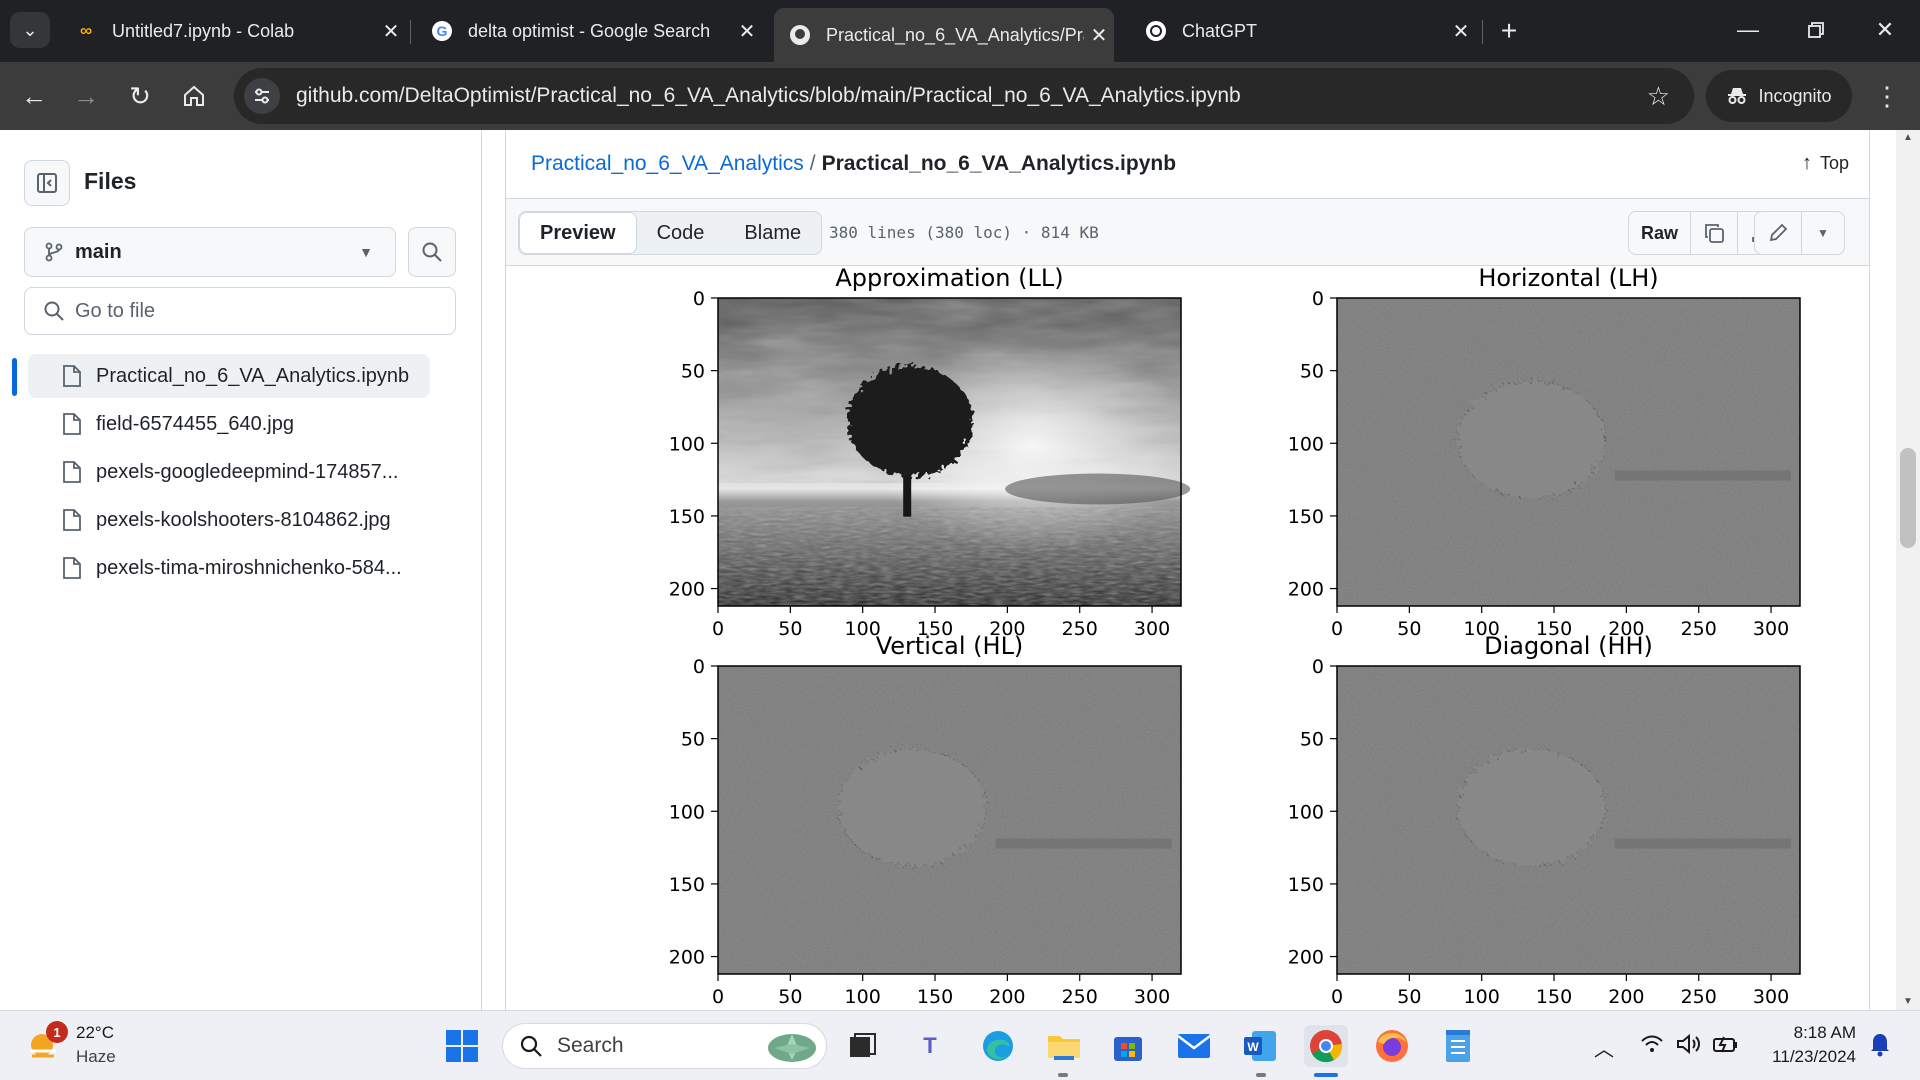 The image size is (1920, 1080). What do you see at coordinates (442, 31) in the screenshot?
I see `svg-text: G` at bounding box center [442, 31].